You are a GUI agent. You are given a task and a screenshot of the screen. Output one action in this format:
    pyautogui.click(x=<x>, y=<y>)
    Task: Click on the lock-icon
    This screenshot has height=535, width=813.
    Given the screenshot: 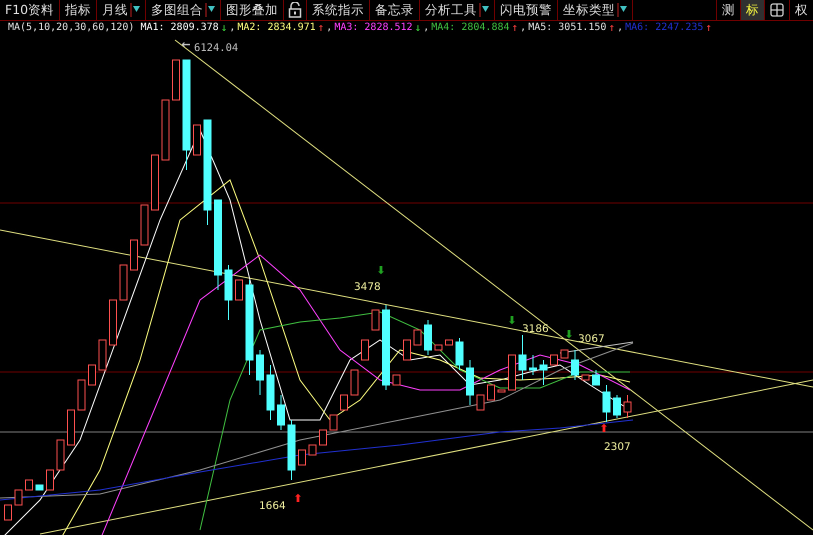 What is the action you would take?
    pyautogui.click(x=295, y=10)
    